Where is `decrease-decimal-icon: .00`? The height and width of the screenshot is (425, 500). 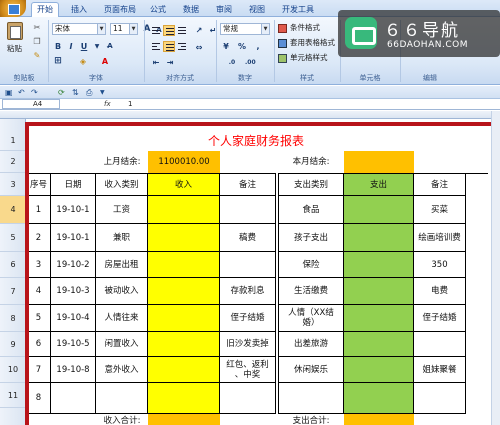
decrease-decimal-icon: .00 is located at coordinates (250, 62).